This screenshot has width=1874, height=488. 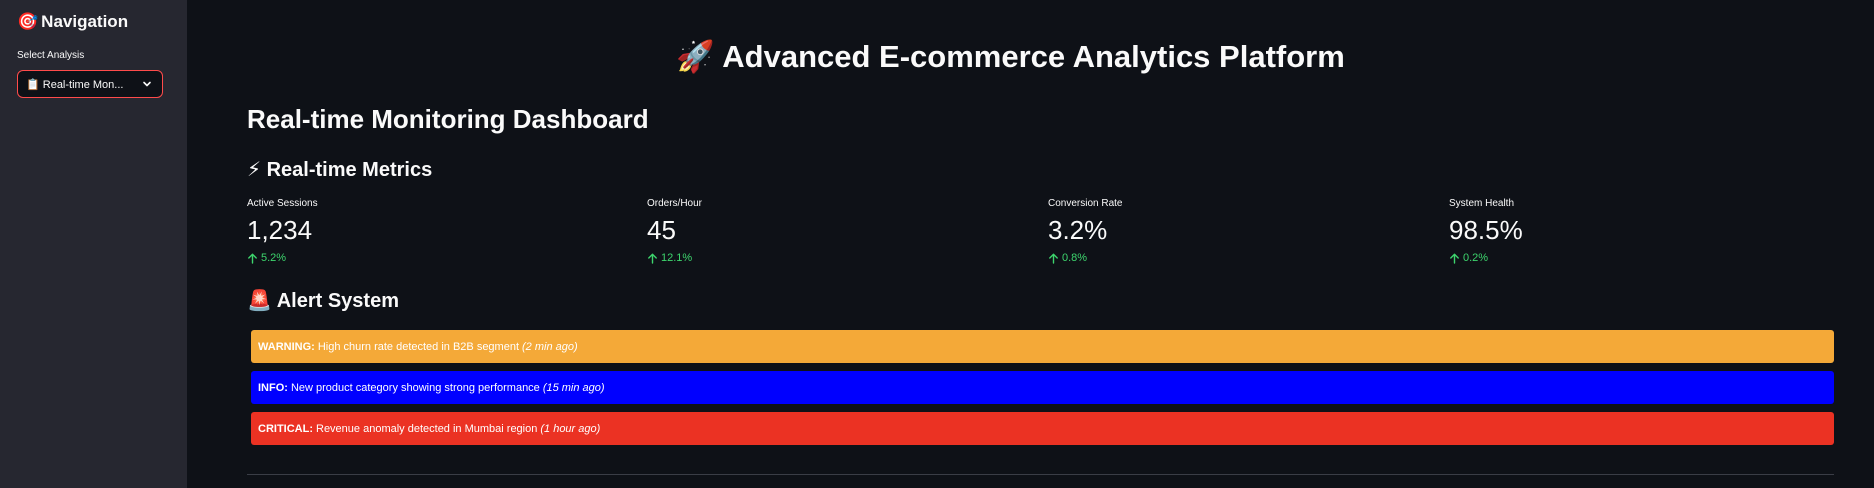 What do you see at coordinates (418, 346) in the screenshot?
I see `alert-message: High churn rate detected in B2B segment` at bounding box center [418, 346].